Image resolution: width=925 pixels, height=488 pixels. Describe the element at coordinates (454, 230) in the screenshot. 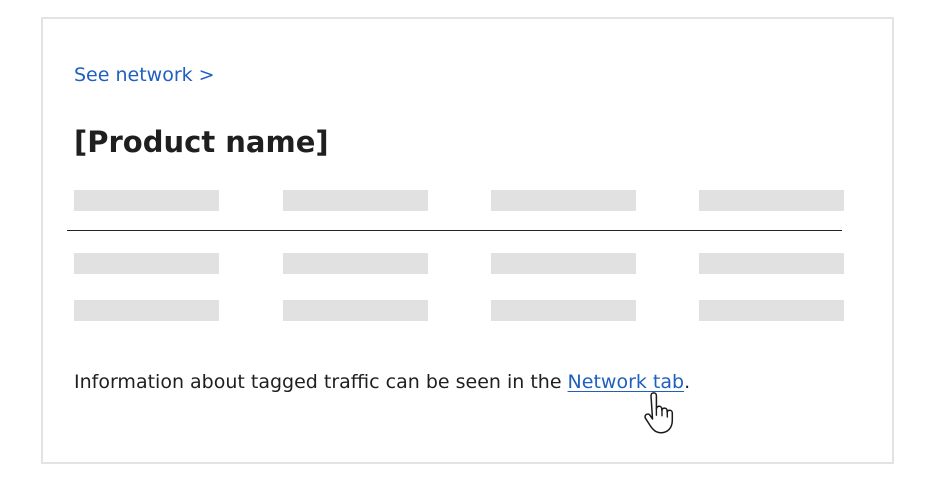

I see `table-divider` at that location.